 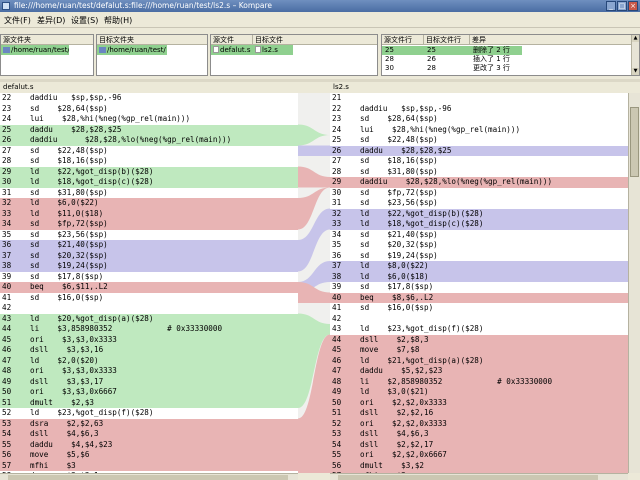 I want to click on minimize-button: _, so click(x=611, y=6).